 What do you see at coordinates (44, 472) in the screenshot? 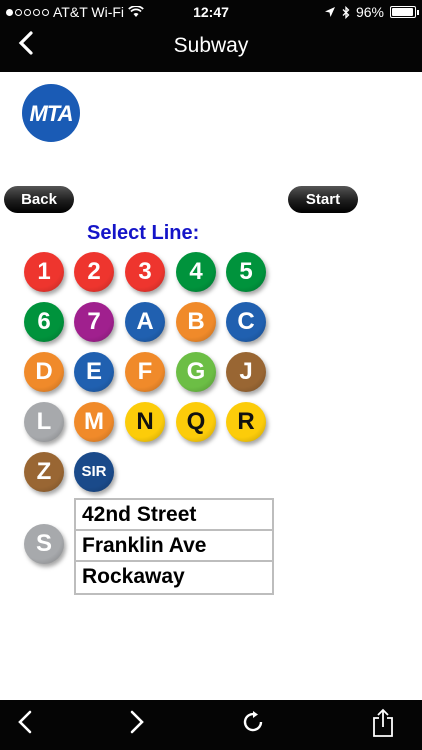
I see `line-button-z: Z` at bounding box center [44, 472].